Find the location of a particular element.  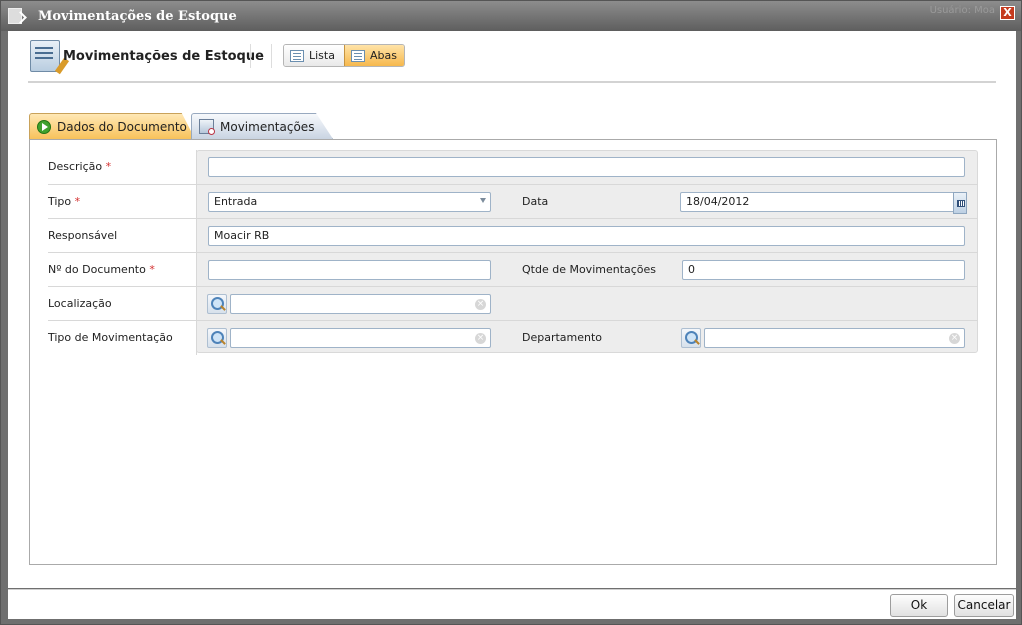

list-icon is located at coordinates (297, 55).